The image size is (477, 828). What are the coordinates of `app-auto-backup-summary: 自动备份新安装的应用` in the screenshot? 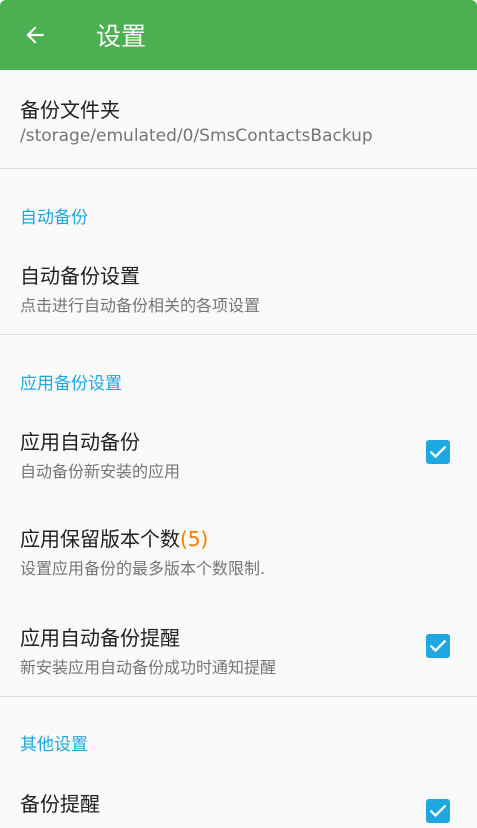 It's located at (100, 471).